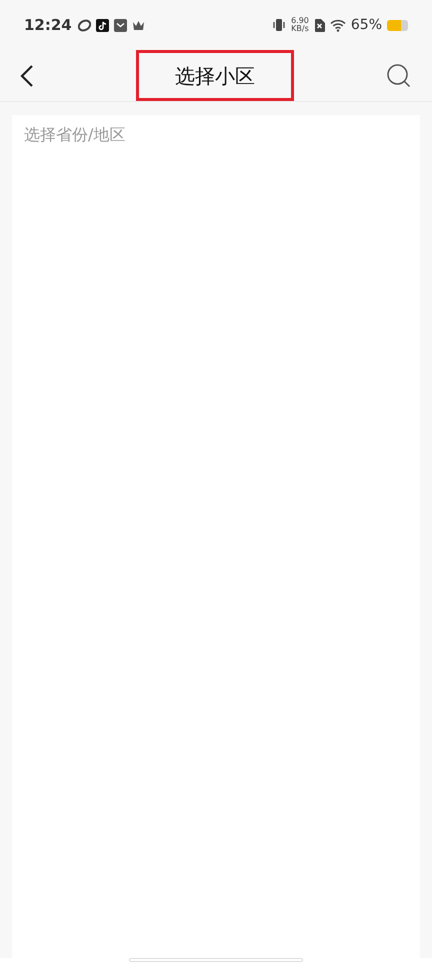 This screenshot has width=432, height=964. I want to click on status-time: 12:24, so click(48, 25).